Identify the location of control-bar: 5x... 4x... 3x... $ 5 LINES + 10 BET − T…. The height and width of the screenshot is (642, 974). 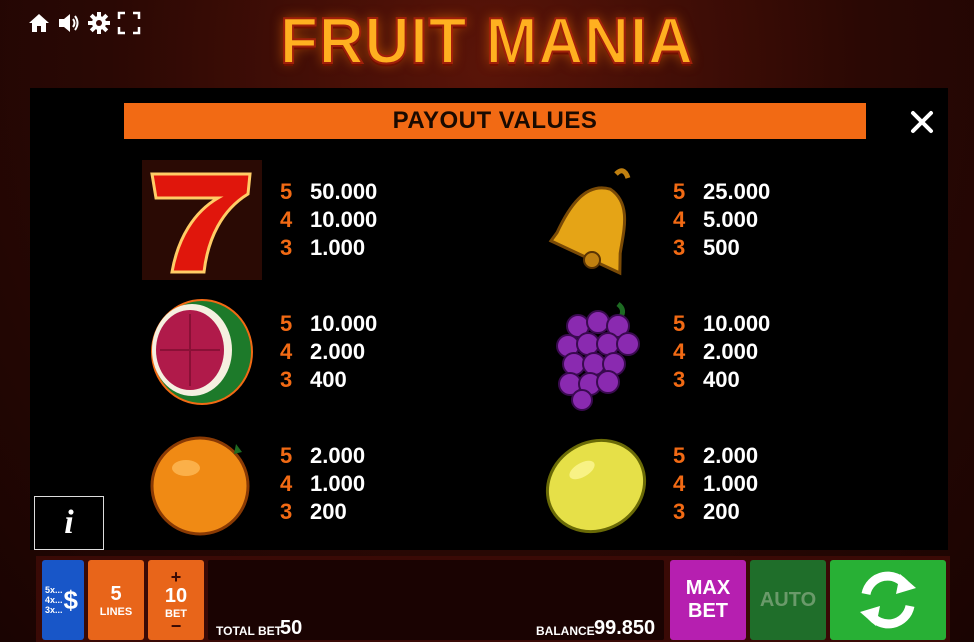
(493, 599).